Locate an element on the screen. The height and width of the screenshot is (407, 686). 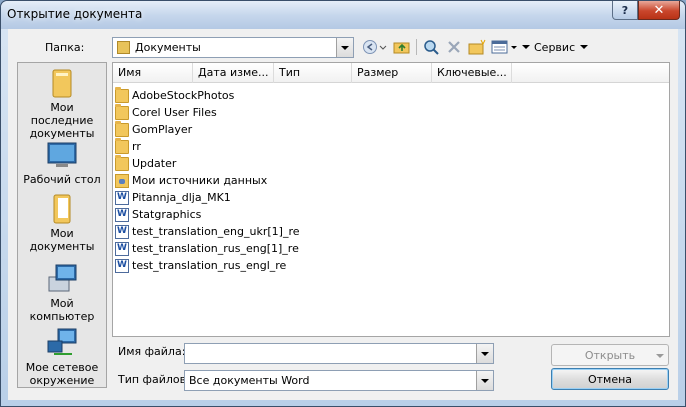
folder-combo: Документы is located at coordinates (233, 47).